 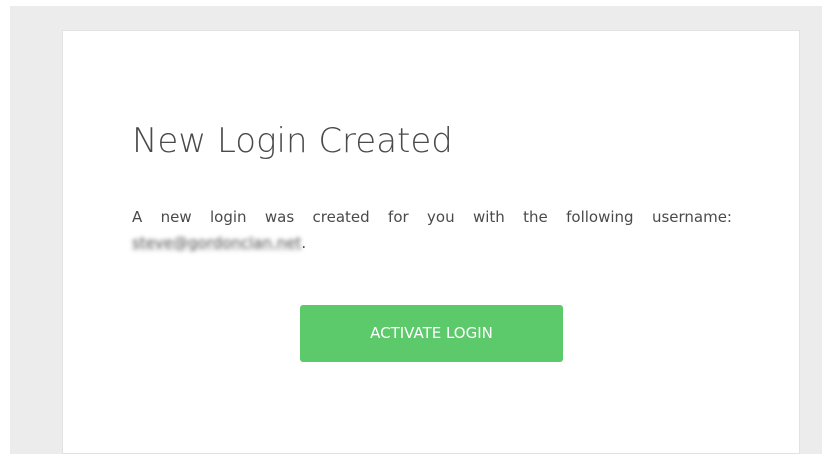 I want to click on card-title: New Login Created, so click(x=292, y=141).